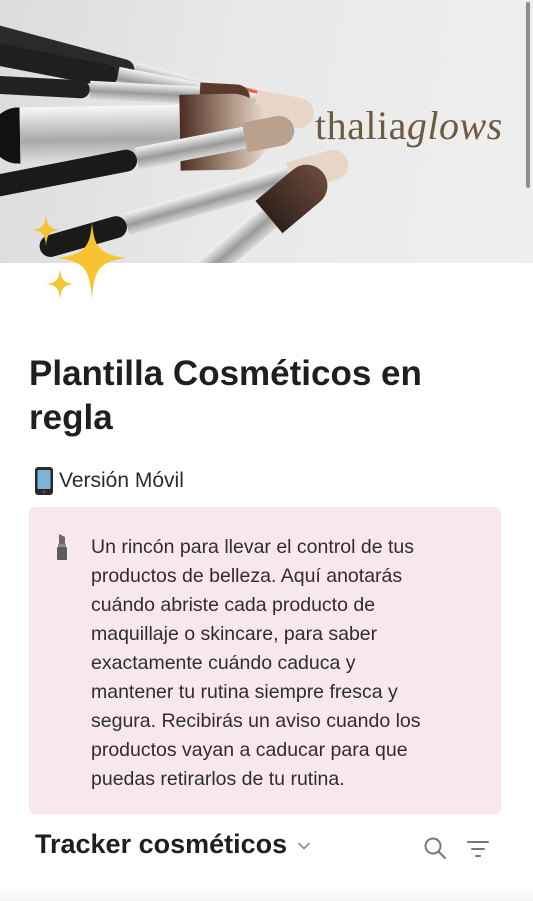  I want to click on version-label: Versión Móvil, so click(108, 481).